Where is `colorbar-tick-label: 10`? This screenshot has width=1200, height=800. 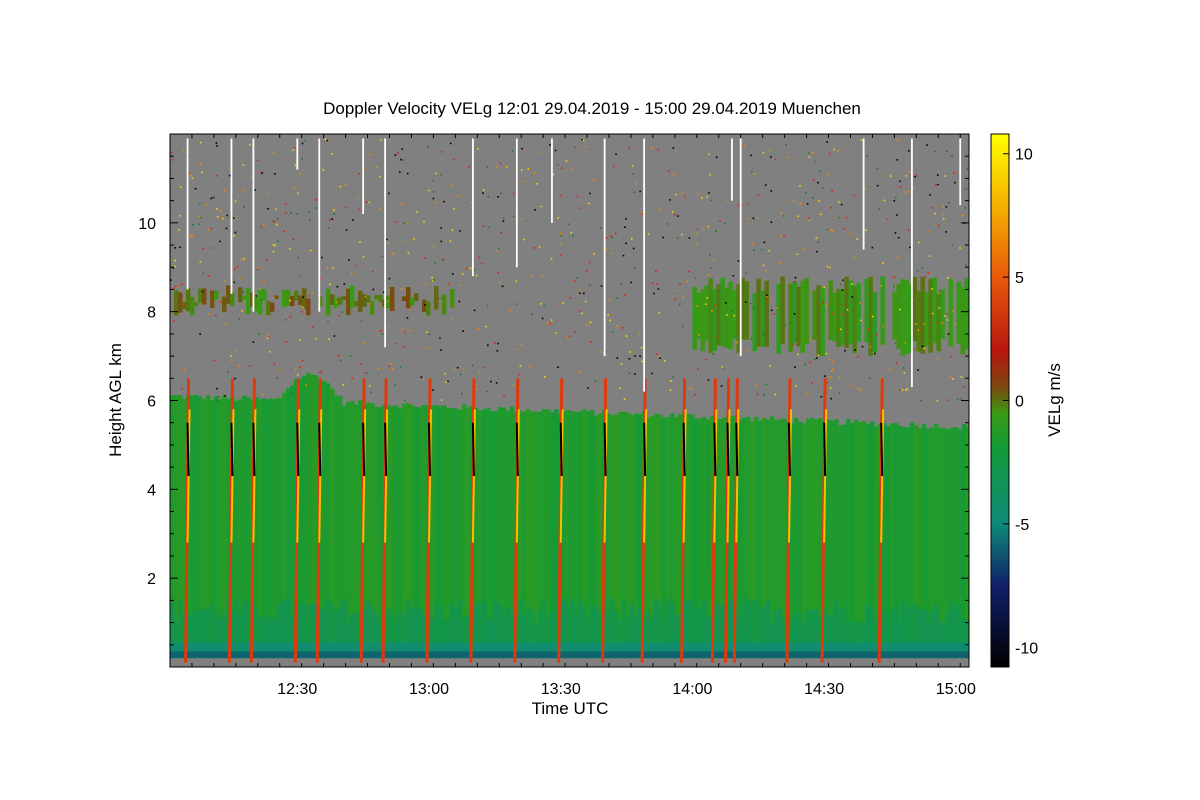 colorbar-tick-label: 10 is located at coordinates (1024, 155).